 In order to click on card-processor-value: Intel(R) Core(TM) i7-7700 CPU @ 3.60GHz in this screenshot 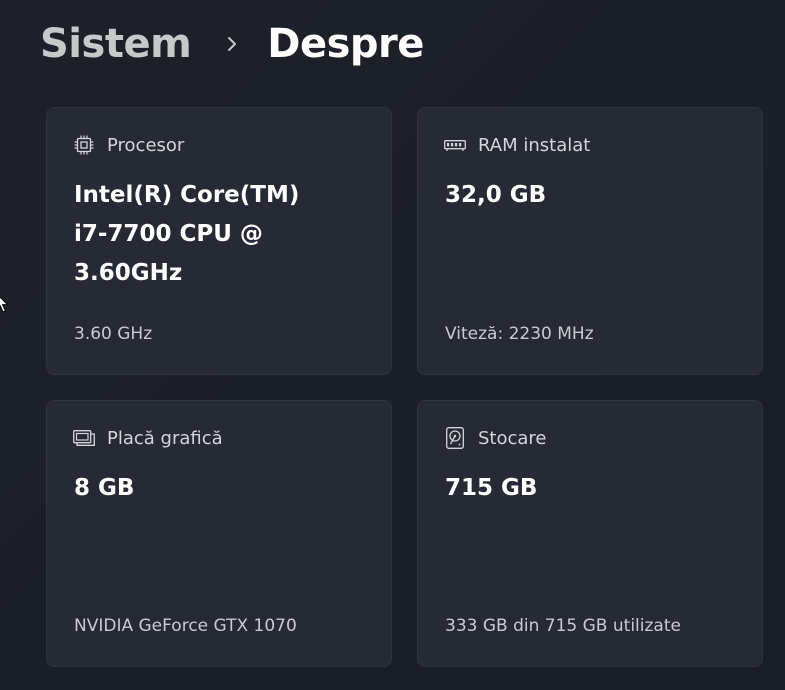, I will do `click(187, 234)`.